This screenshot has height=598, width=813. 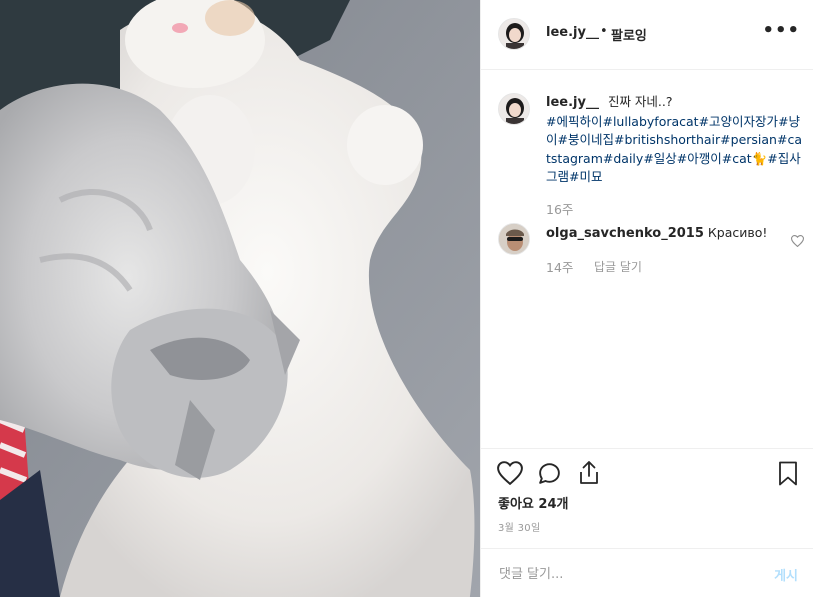 I want to click on post-comment-button: 게시, so click(x=786, y=574).